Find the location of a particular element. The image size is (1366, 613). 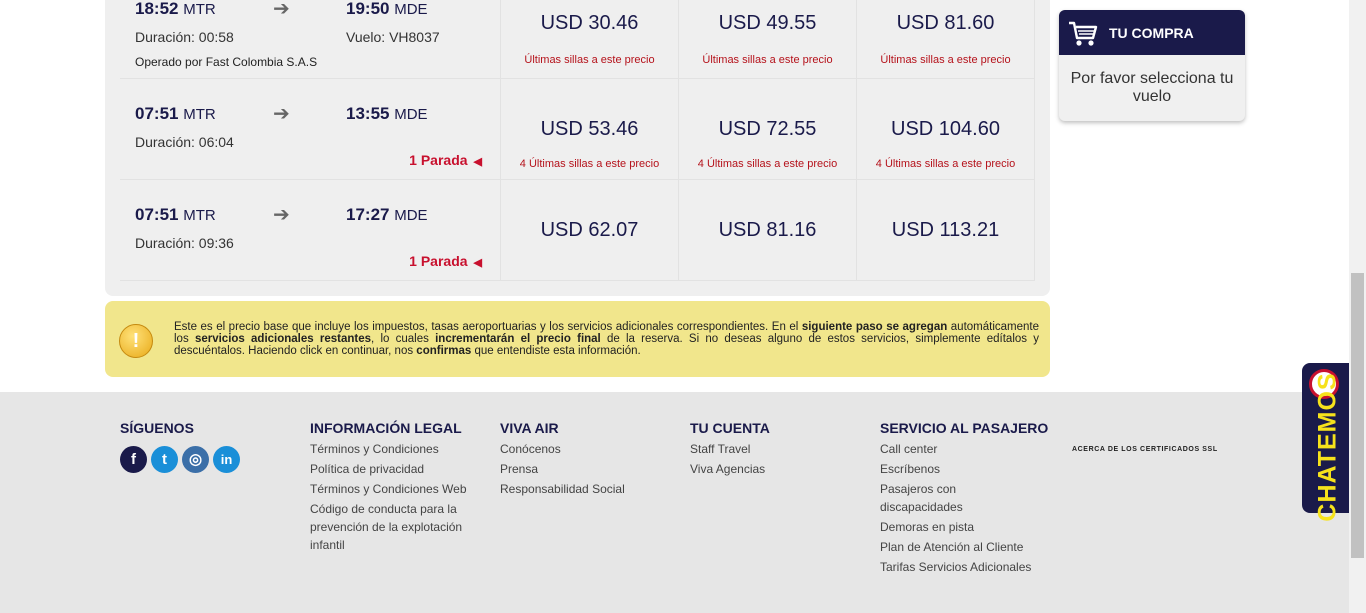

twitter-icon: t is located at coordinates (164, 459).